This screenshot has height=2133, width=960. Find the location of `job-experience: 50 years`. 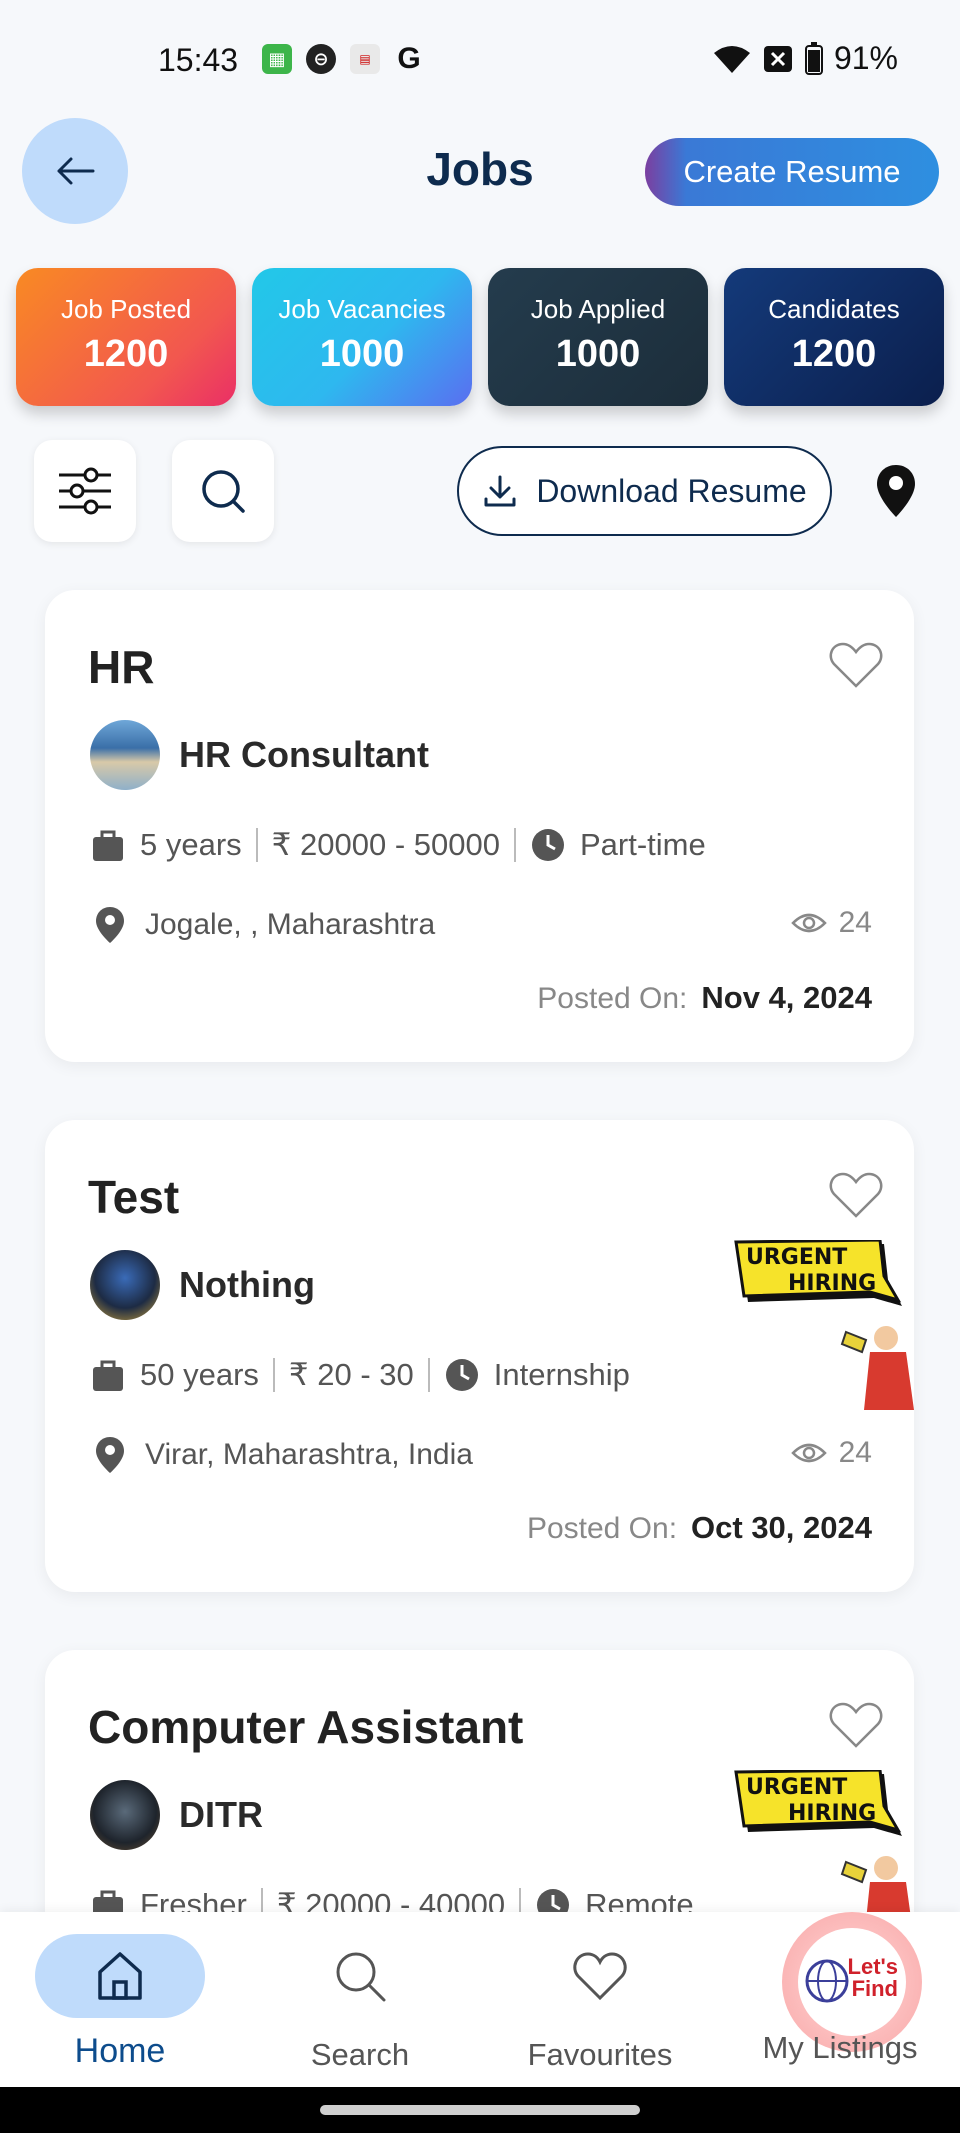

job-experience: 50 years is located at coordinates (199, 1374).